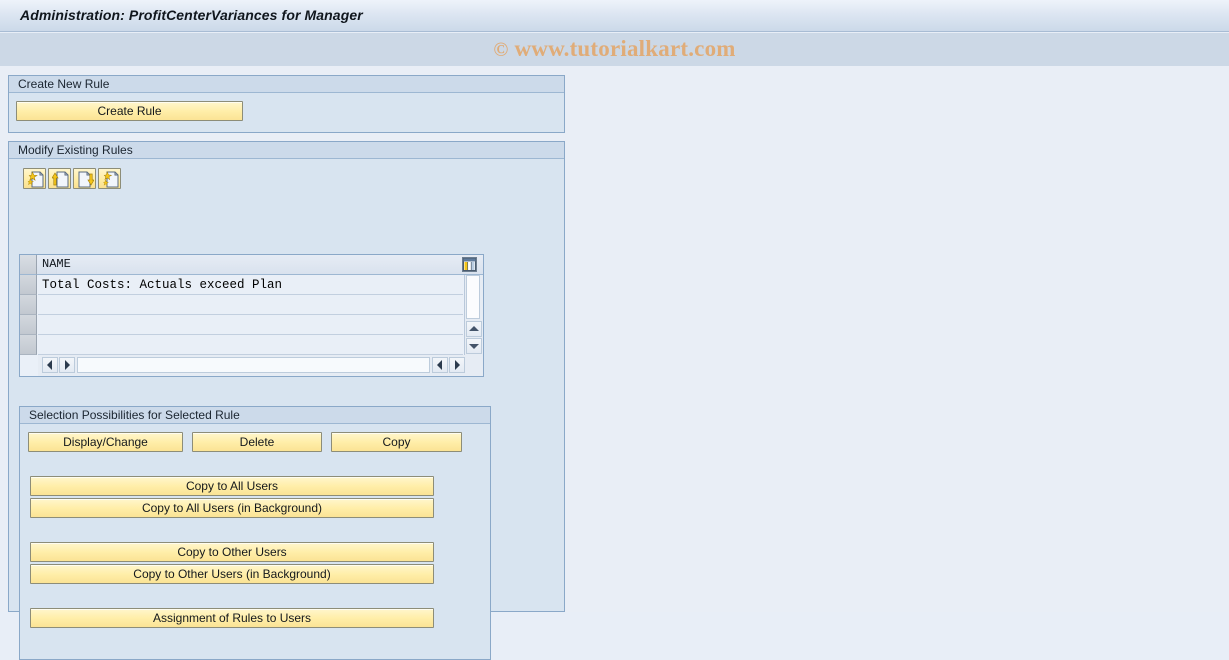 Image resolution: width=1229 pixels, height=660 pixels. I want to click on create-new-rule-group: Create New Rule Create Rule, so click(286, 104).